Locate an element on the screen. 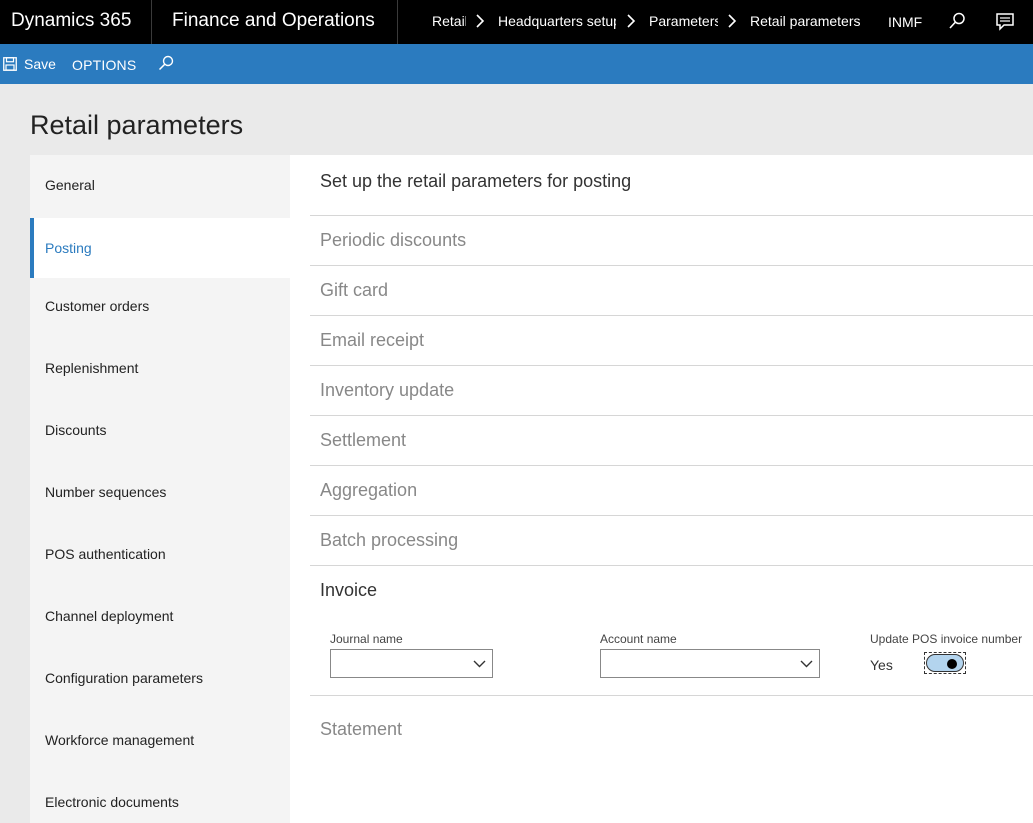  toggle-track is located at coordinates (945, 663).